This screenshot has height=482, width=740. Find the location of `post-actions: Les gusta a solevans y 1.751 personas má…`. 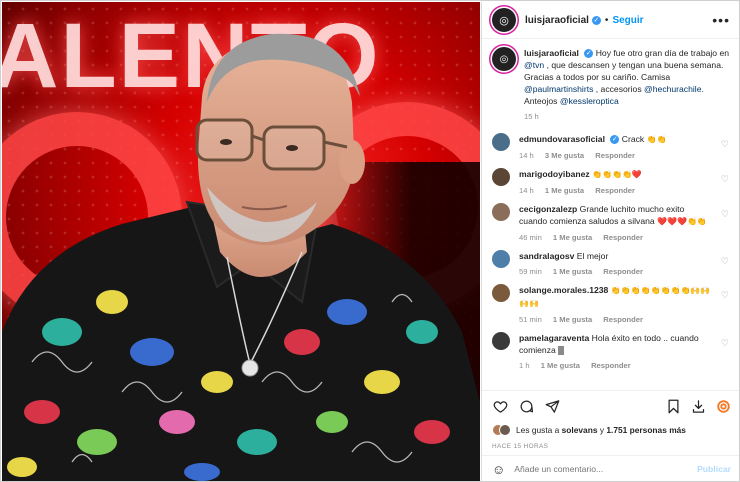

post-actions: Les gusta a solevans y 1.751 personas má… is located at coordinates (610, 420).